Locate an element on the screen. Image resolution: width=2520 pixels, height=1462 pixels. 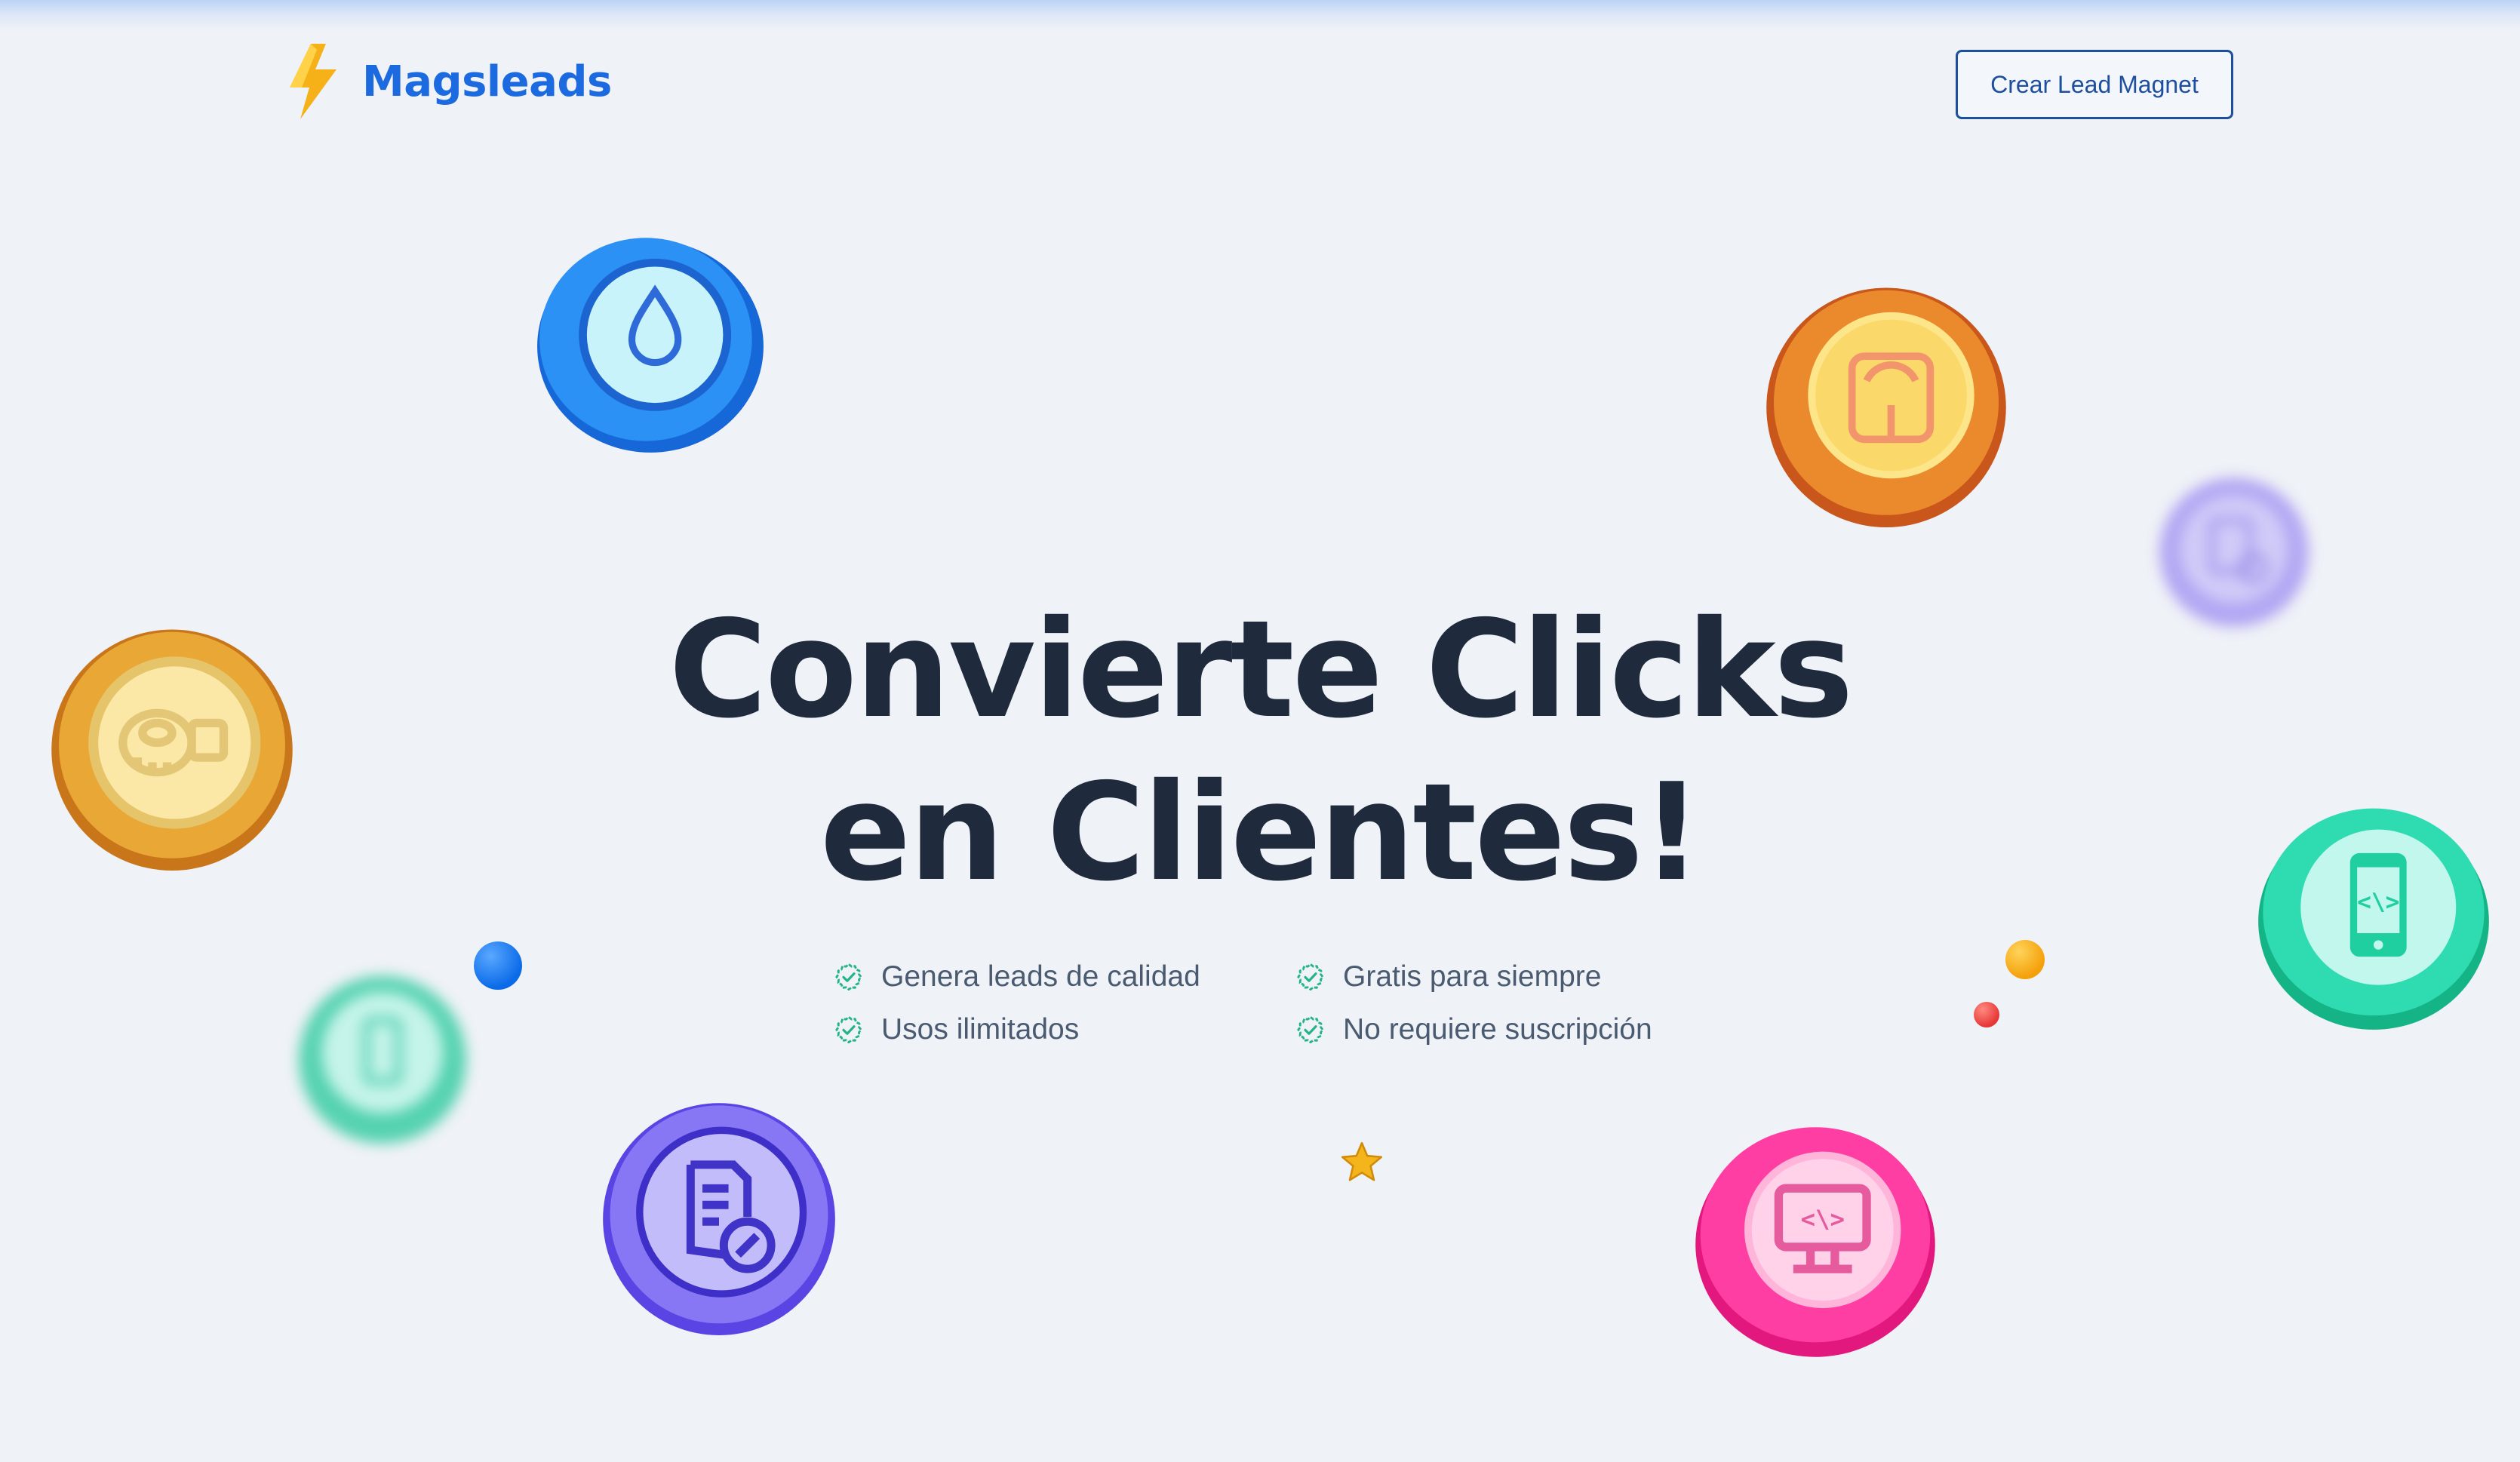
orange-dot is located at coordinates (2025, 959).